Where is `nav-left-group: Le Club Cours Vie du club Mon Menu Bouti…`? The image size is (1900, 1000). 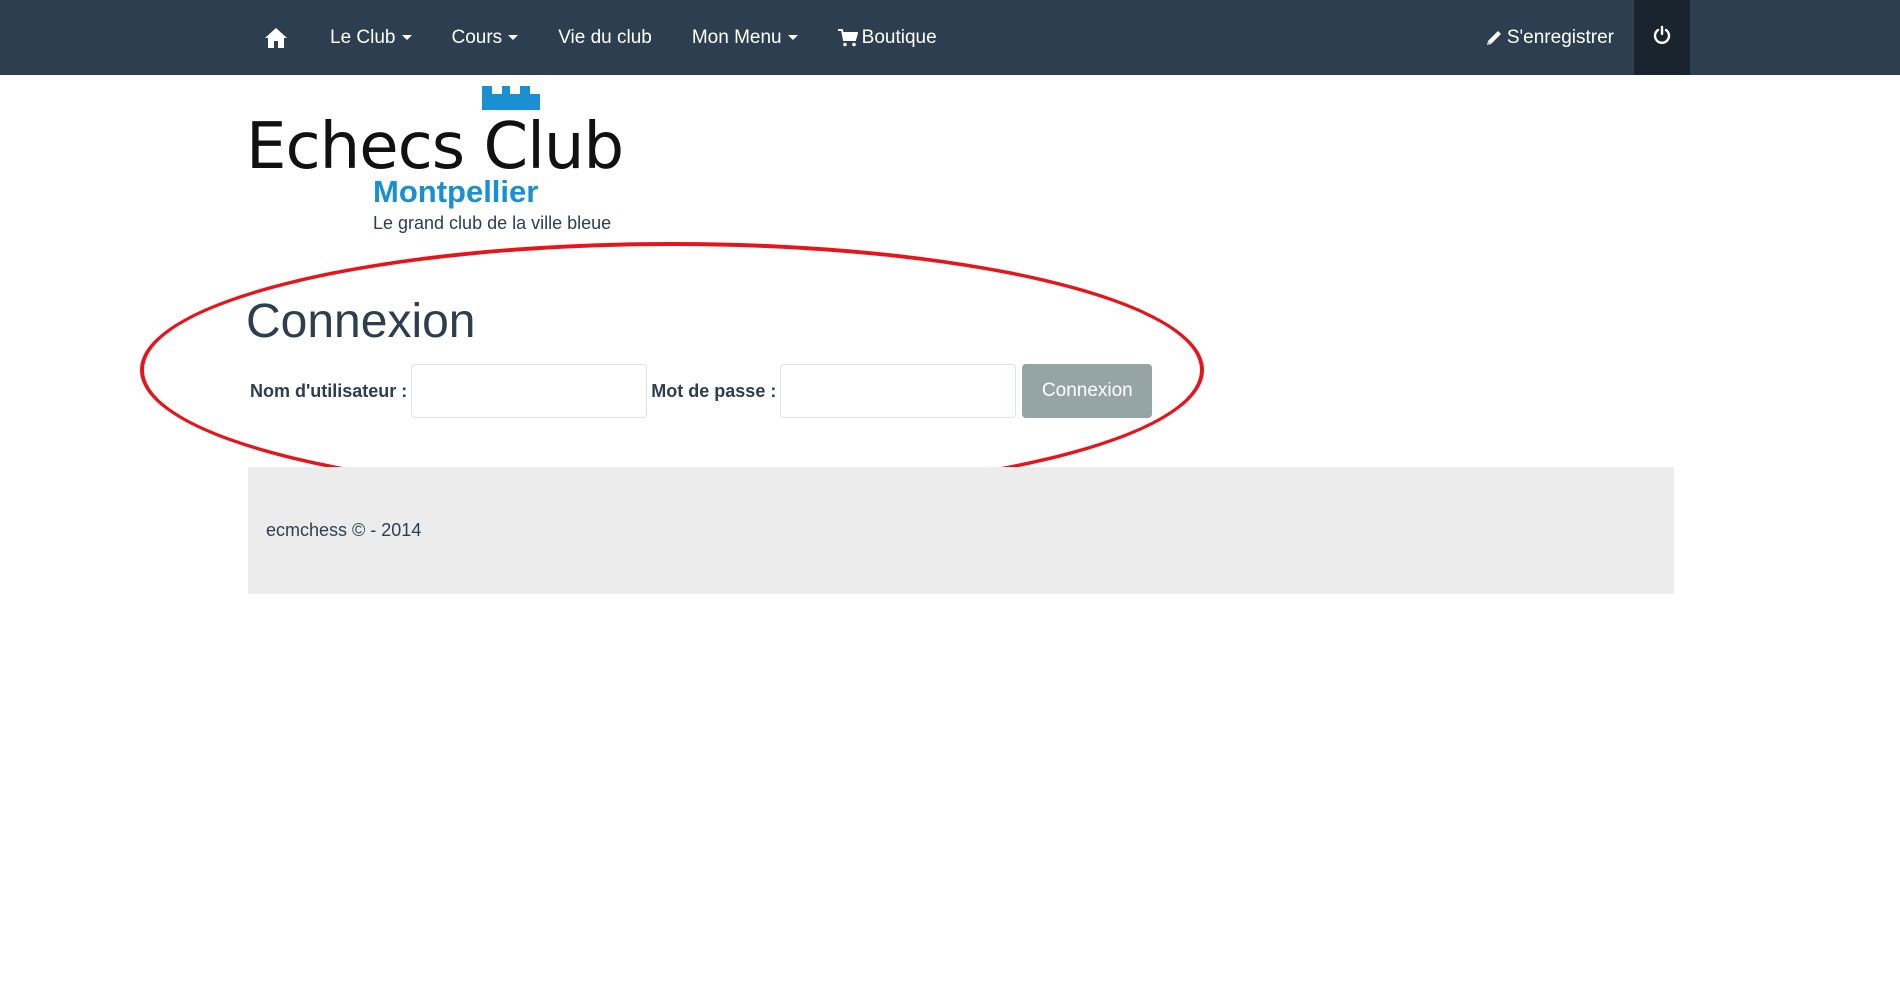
nav-left-group: Le Club Cours Vie du club Mon Menu Bouti… is located at coordinates (602, 37).